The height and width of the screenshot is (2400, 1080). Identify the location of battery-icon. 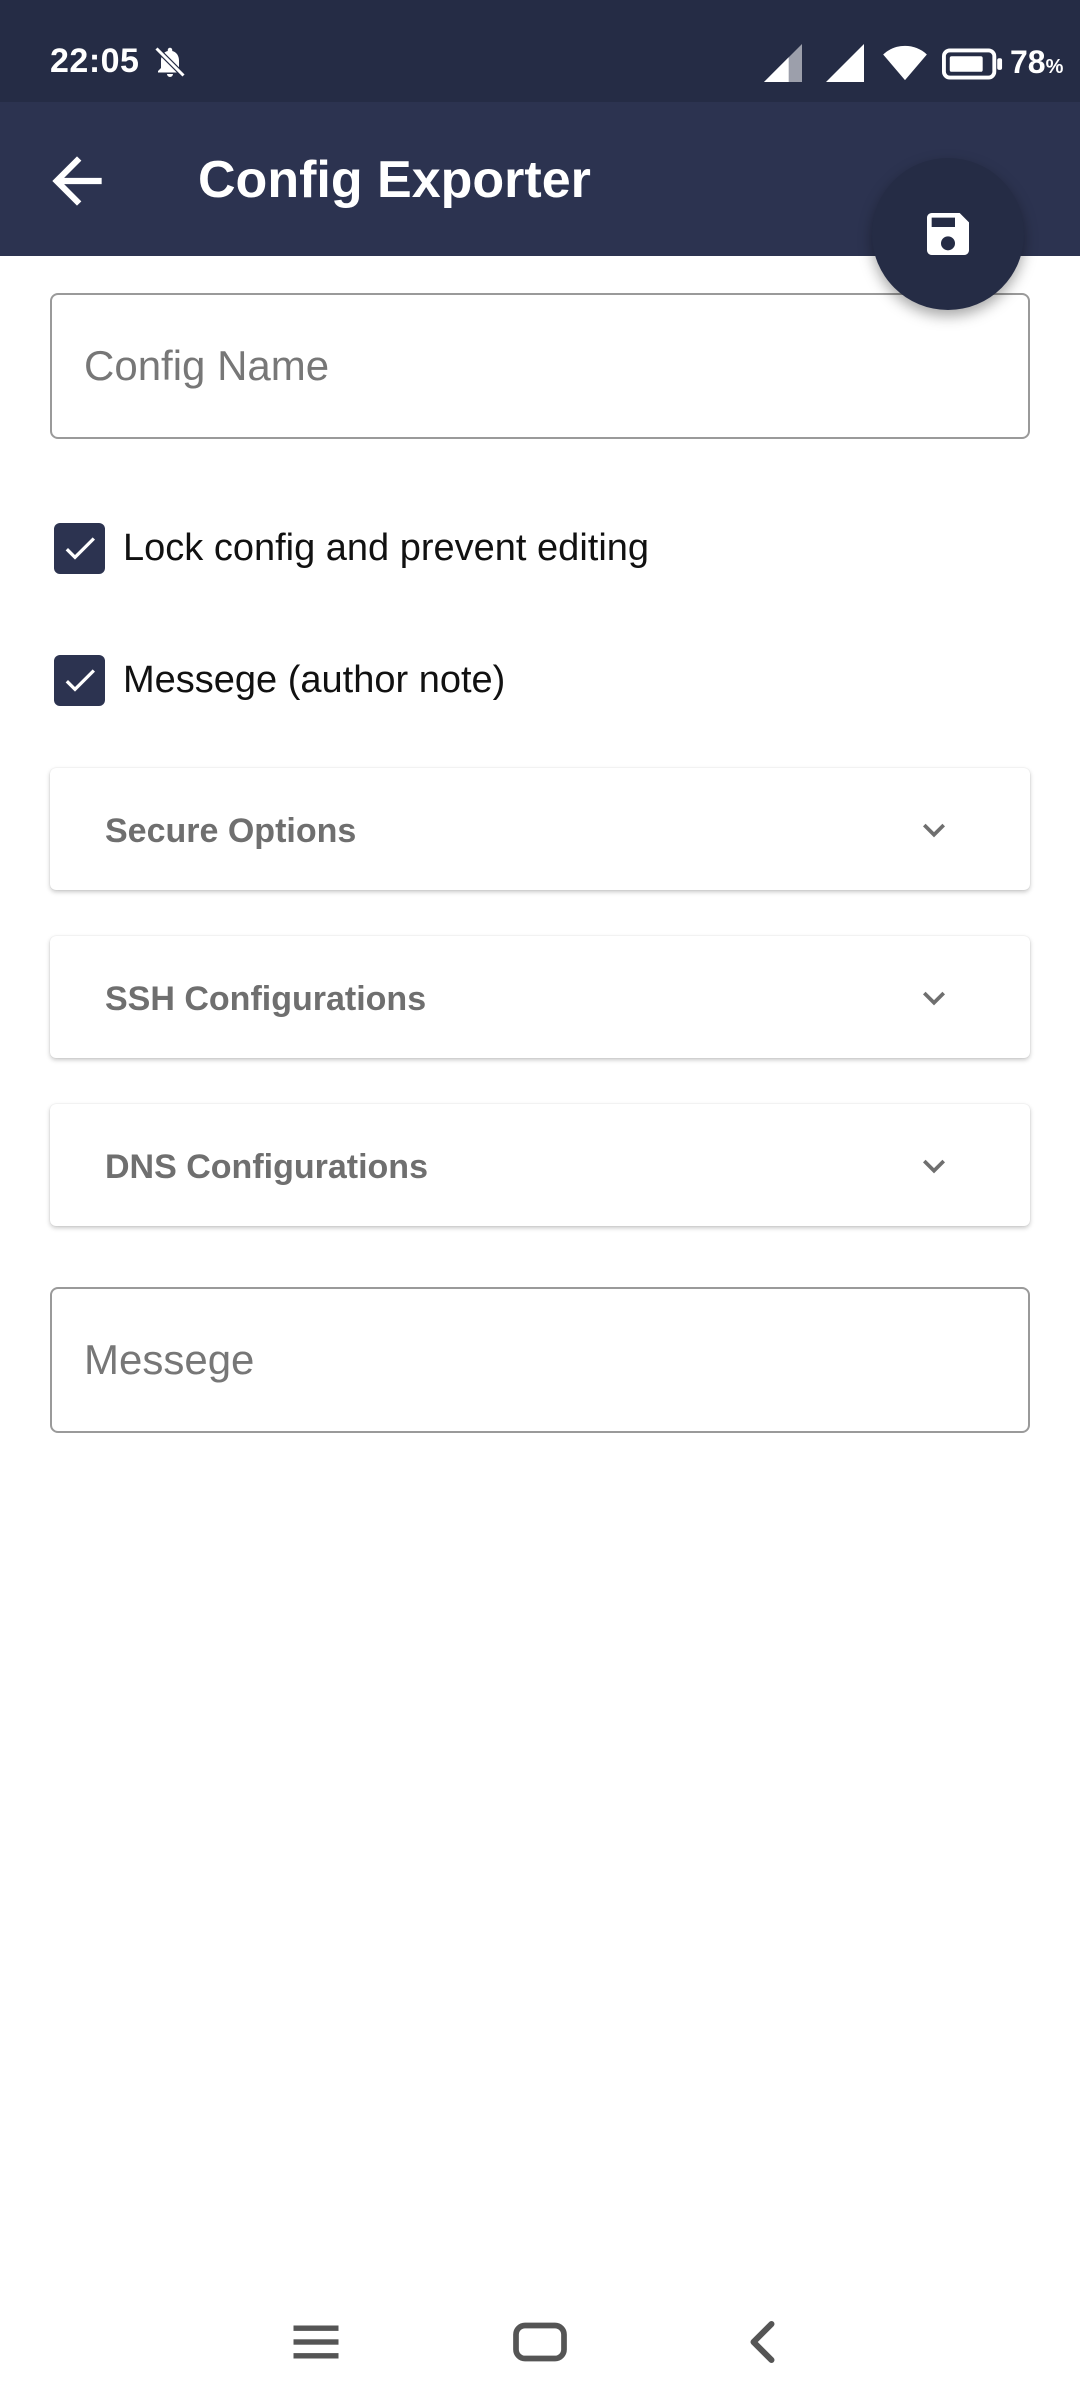
(972, 64).